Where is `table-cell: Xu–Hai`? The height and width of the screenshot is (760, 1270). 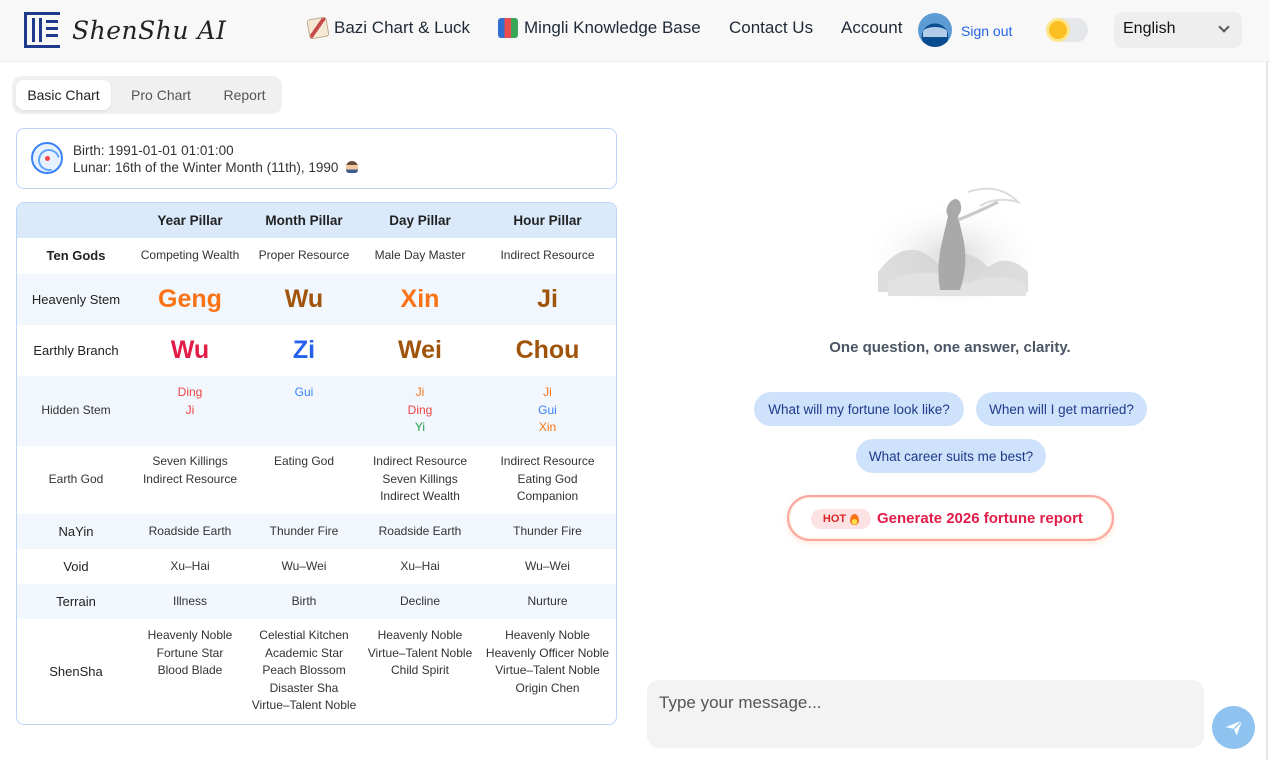 table-cell: Xu–Hai is located at coordinates (420, 565).